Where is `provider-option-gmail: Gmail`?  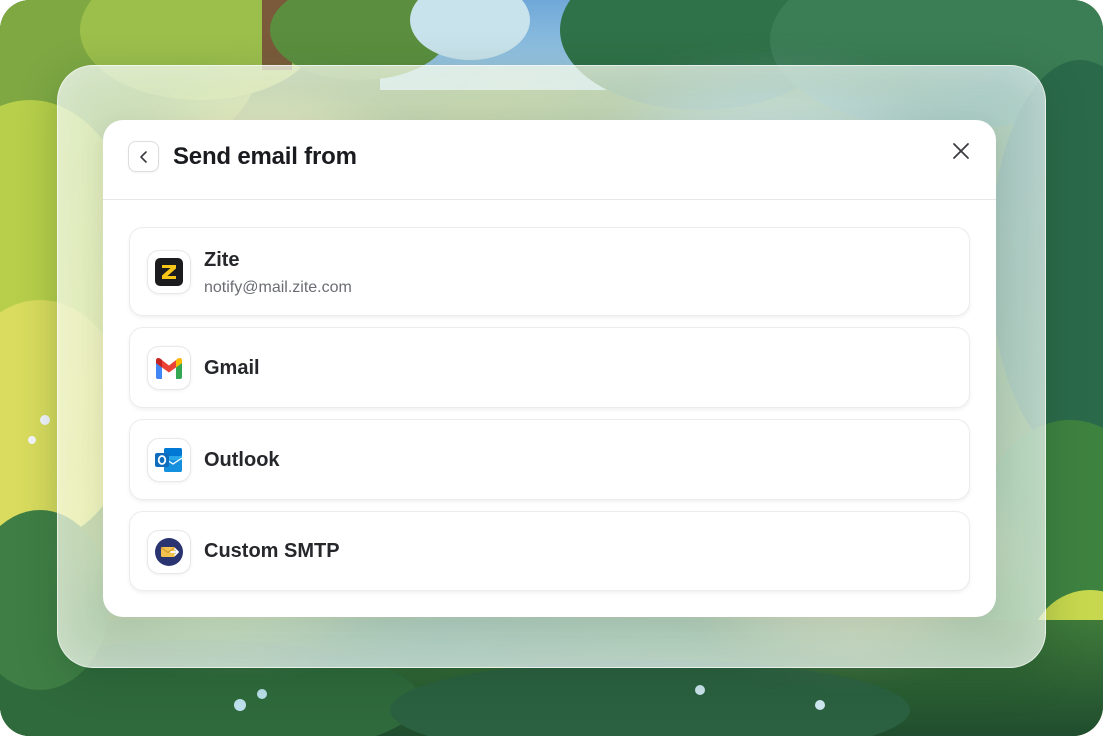
provider-option-gmail: Gmail is located at coordinates (549, 367).